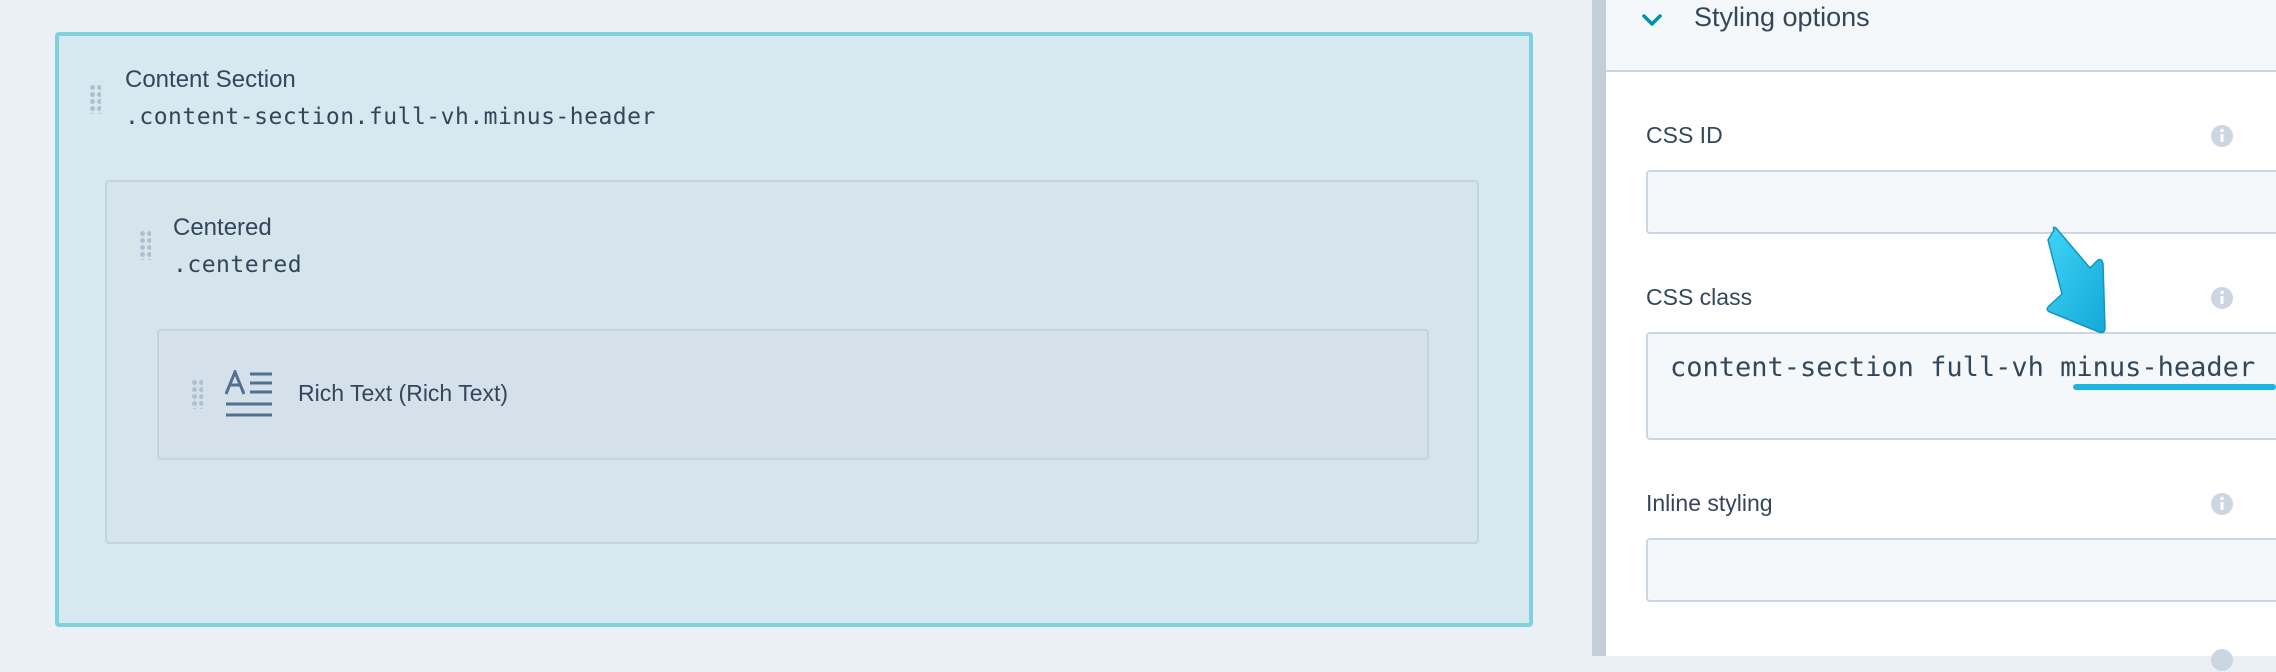  Describe the element at coordinates (1941, 36) in the screenshot. I see `styling-options-header: Styling options` at that location.